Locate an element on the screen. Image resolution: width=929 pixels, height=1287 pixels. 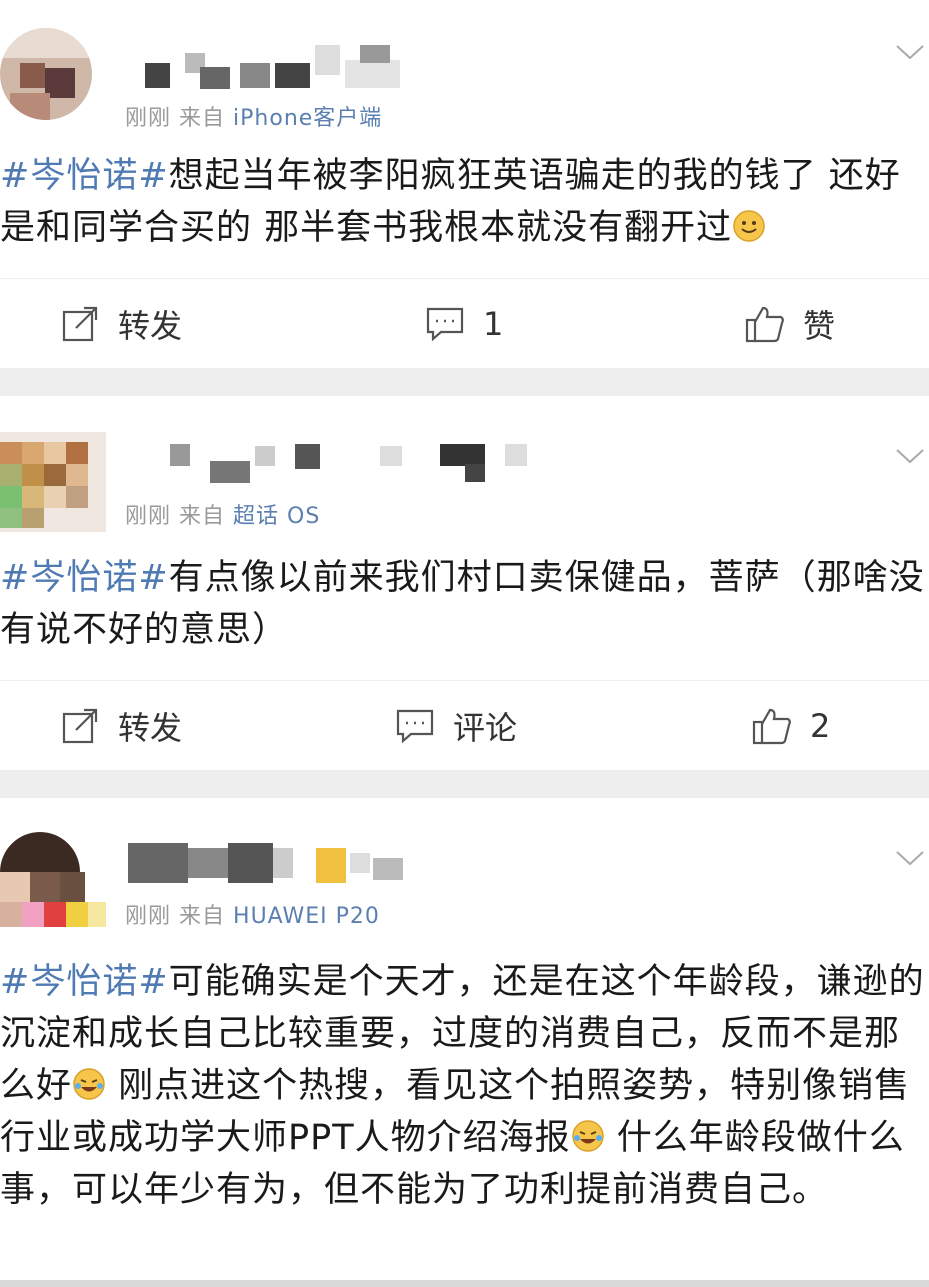
like-label: 赞 is located at coordinates (819, 326).